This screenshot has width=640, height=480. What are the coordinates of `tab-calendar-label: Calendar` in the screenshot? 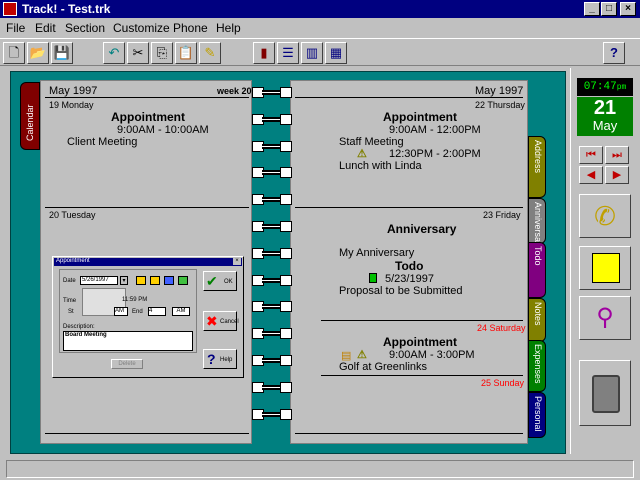 It's located at (30, 122).